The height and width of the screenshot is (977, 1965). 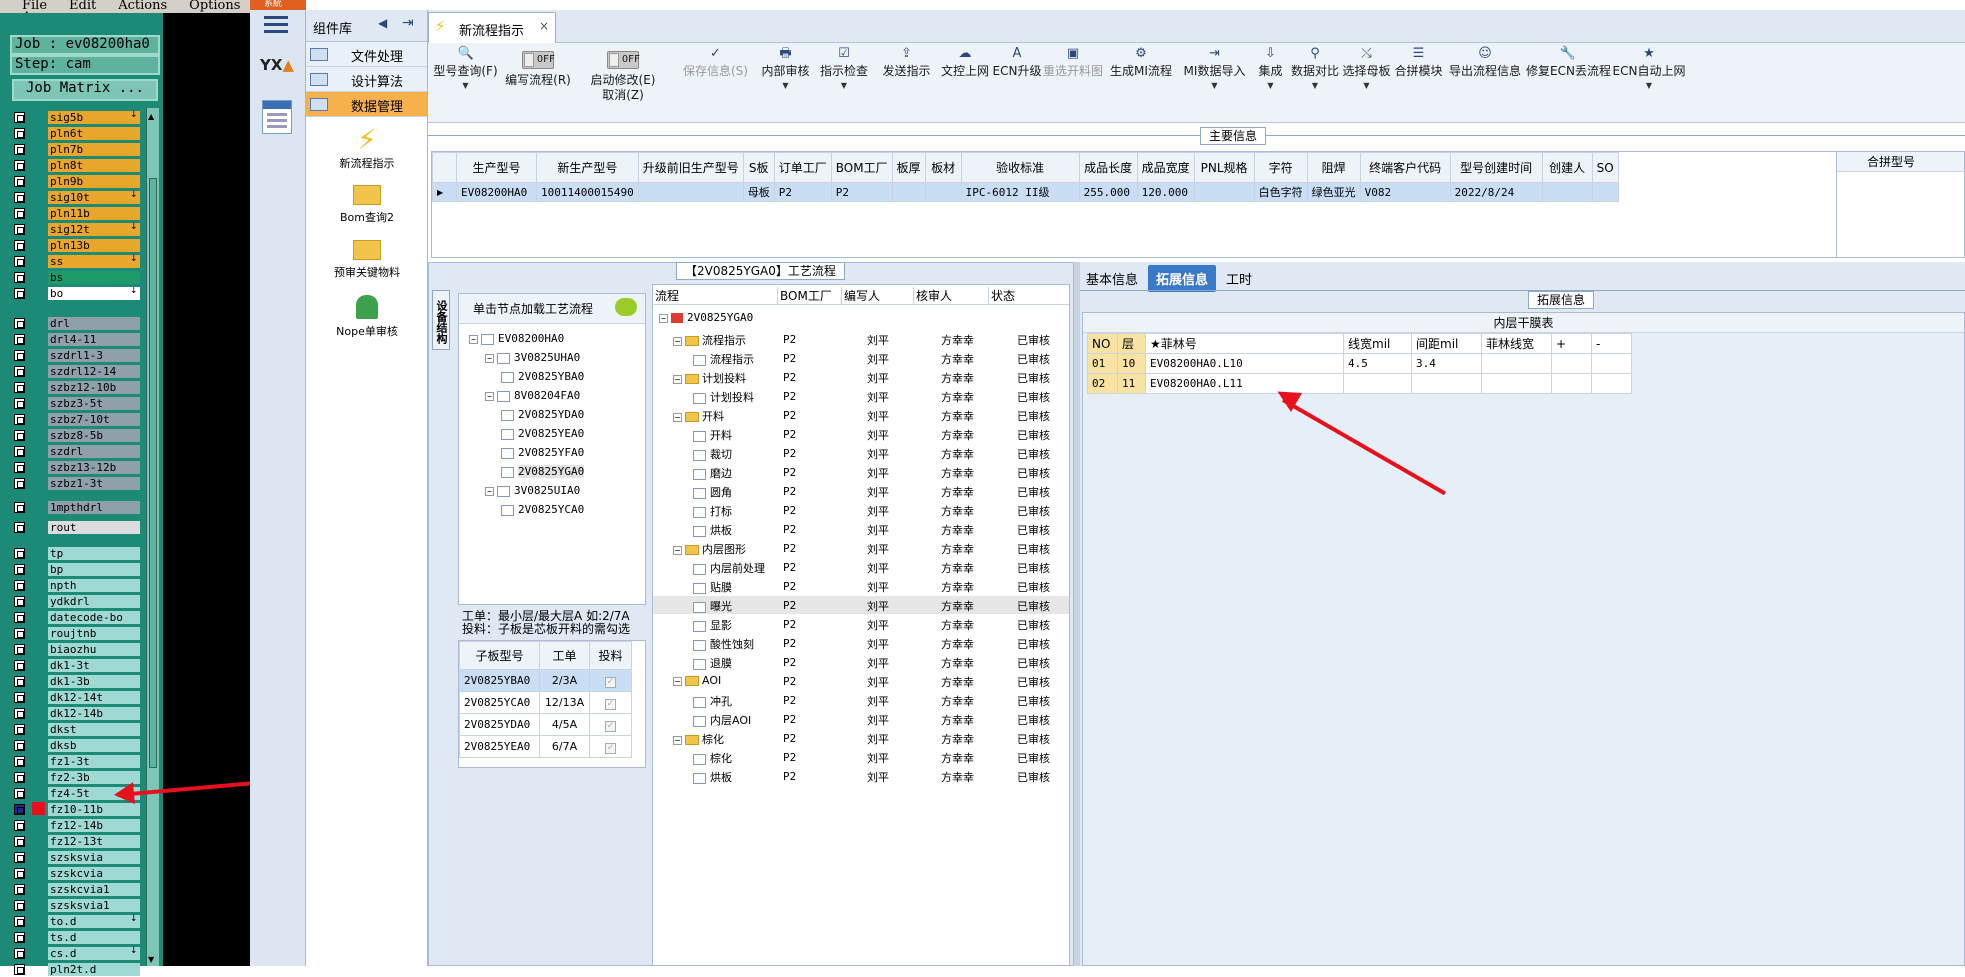 What do you see at coordinates (1496, 192) in the screenshot?
I see `table-cell: 2022/8/24` at bounding box center [1496, 192].